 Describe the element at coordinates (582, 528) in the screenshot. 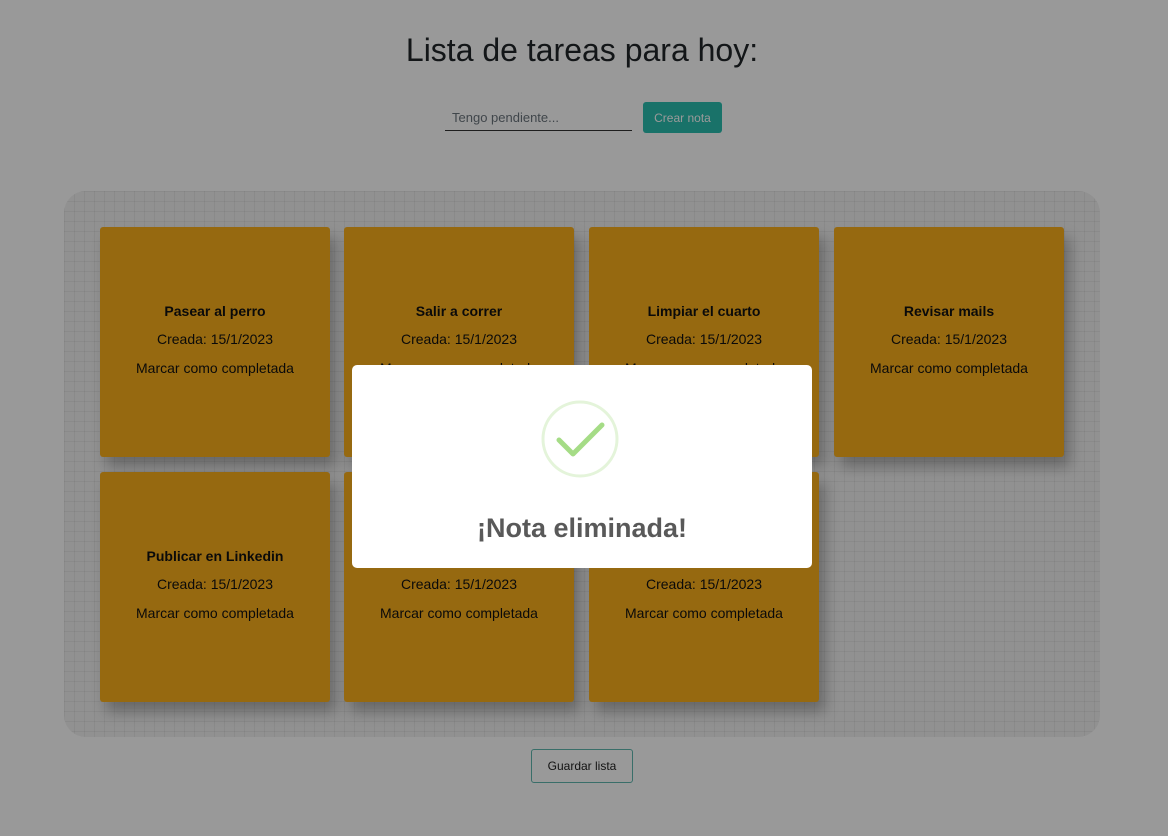

I see `dialog-title: ¡Nota eliminada!` at that location.